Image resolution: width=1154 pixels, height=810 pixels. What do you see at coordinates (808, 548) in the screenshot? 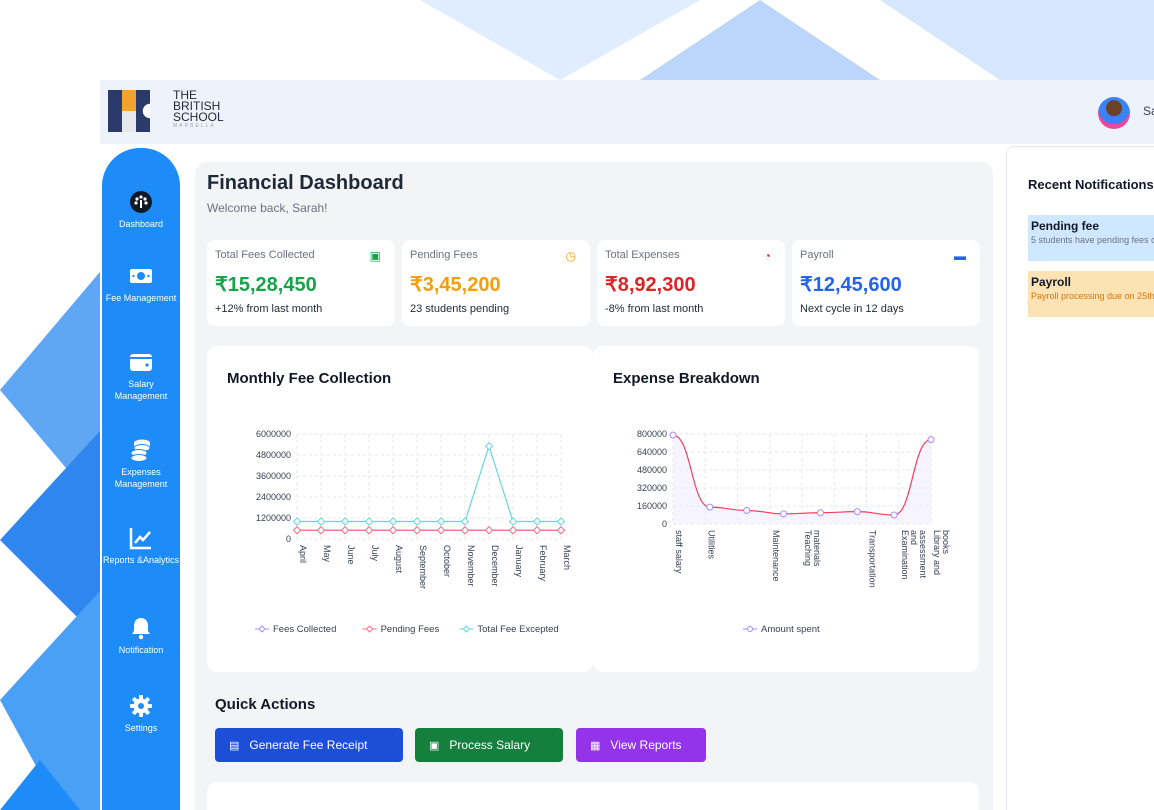
I see `x-tick-label: Teaching` at bounding box center [808, 548].